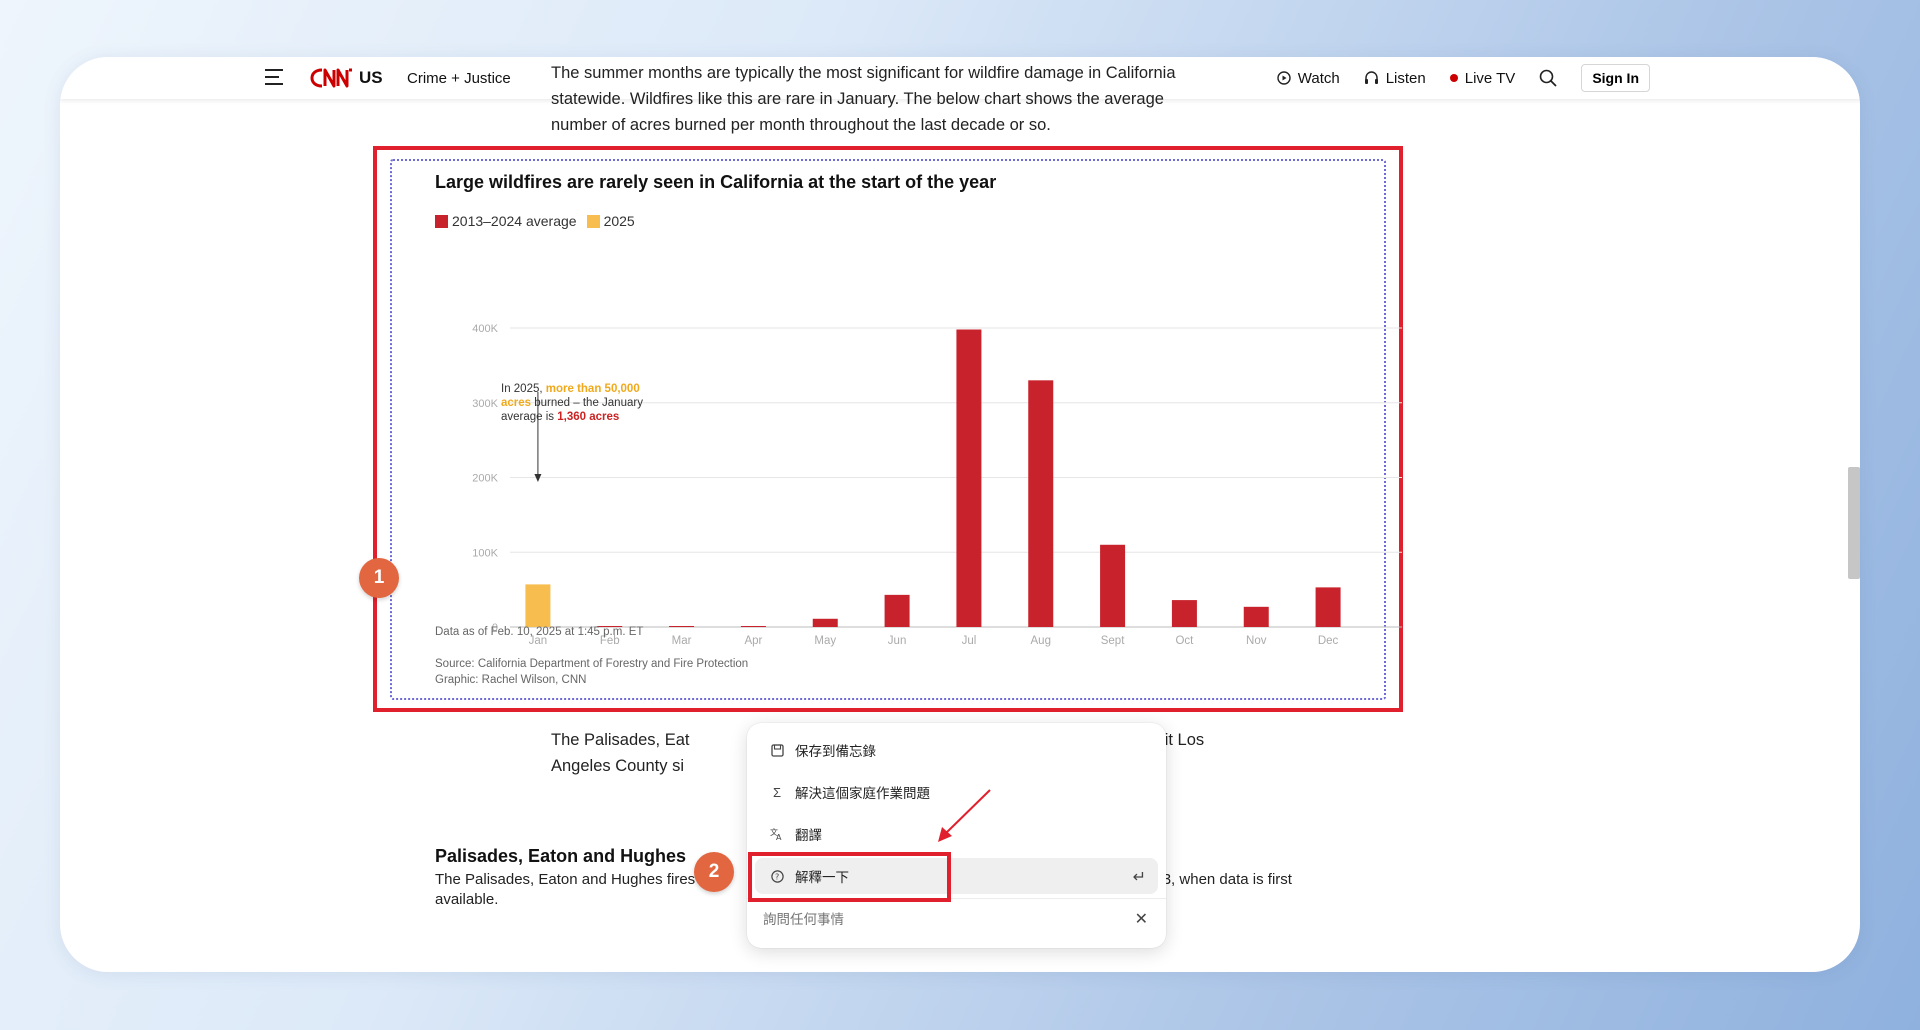  I want to click on enter-icon: ↵, so click(1139, 877).